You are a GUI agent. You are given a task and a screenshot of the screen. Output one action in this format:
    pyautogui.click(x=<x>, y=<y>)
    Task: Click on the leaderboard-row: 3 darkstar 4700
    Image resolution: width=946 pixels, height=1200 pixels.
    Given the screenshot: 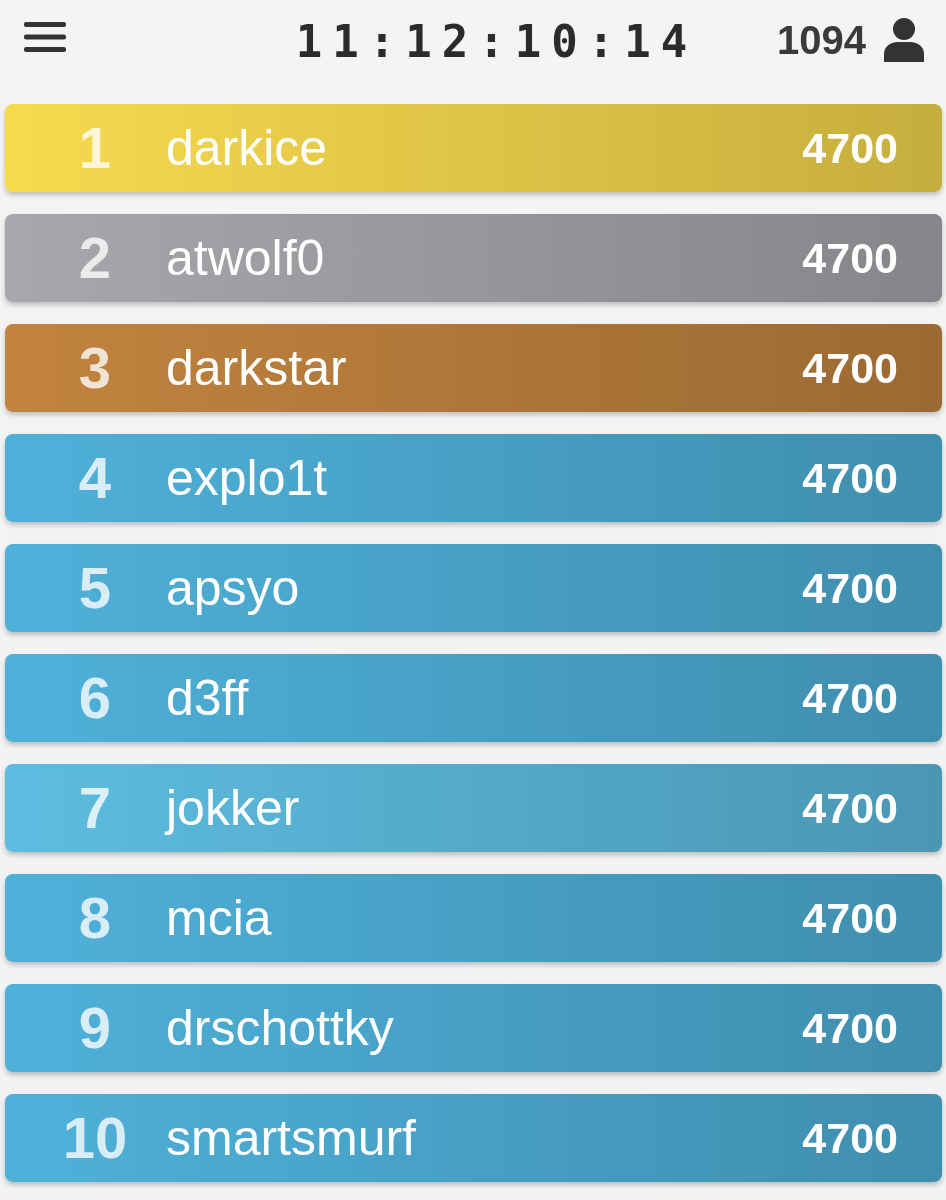 What is the action you would take?
    pyautogui.click(x=473, y=368)
    